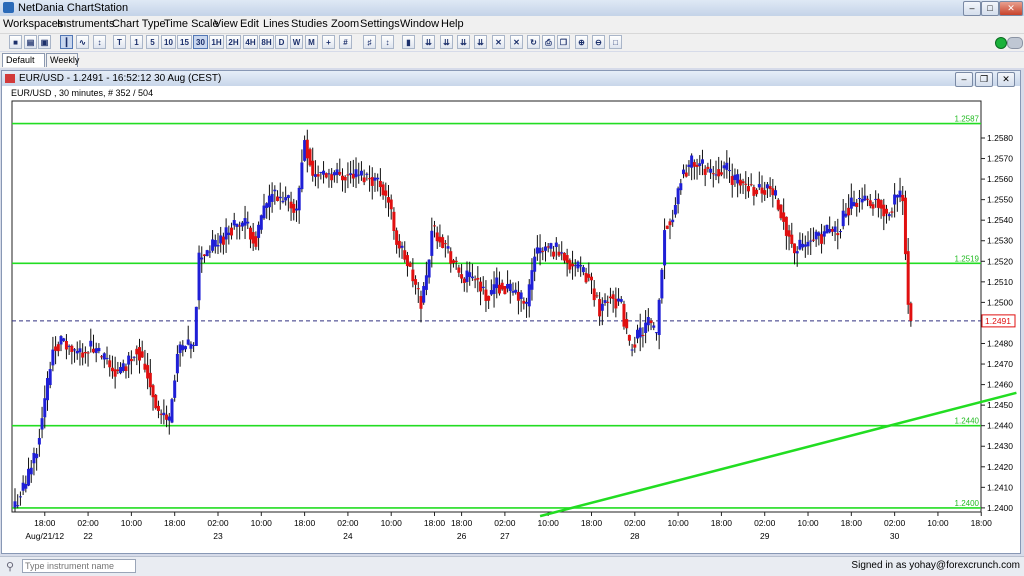  What do you see at coordinates (226, 24) in the screenshot?
I see `menu-view: View` at bounding box center [226, 24].